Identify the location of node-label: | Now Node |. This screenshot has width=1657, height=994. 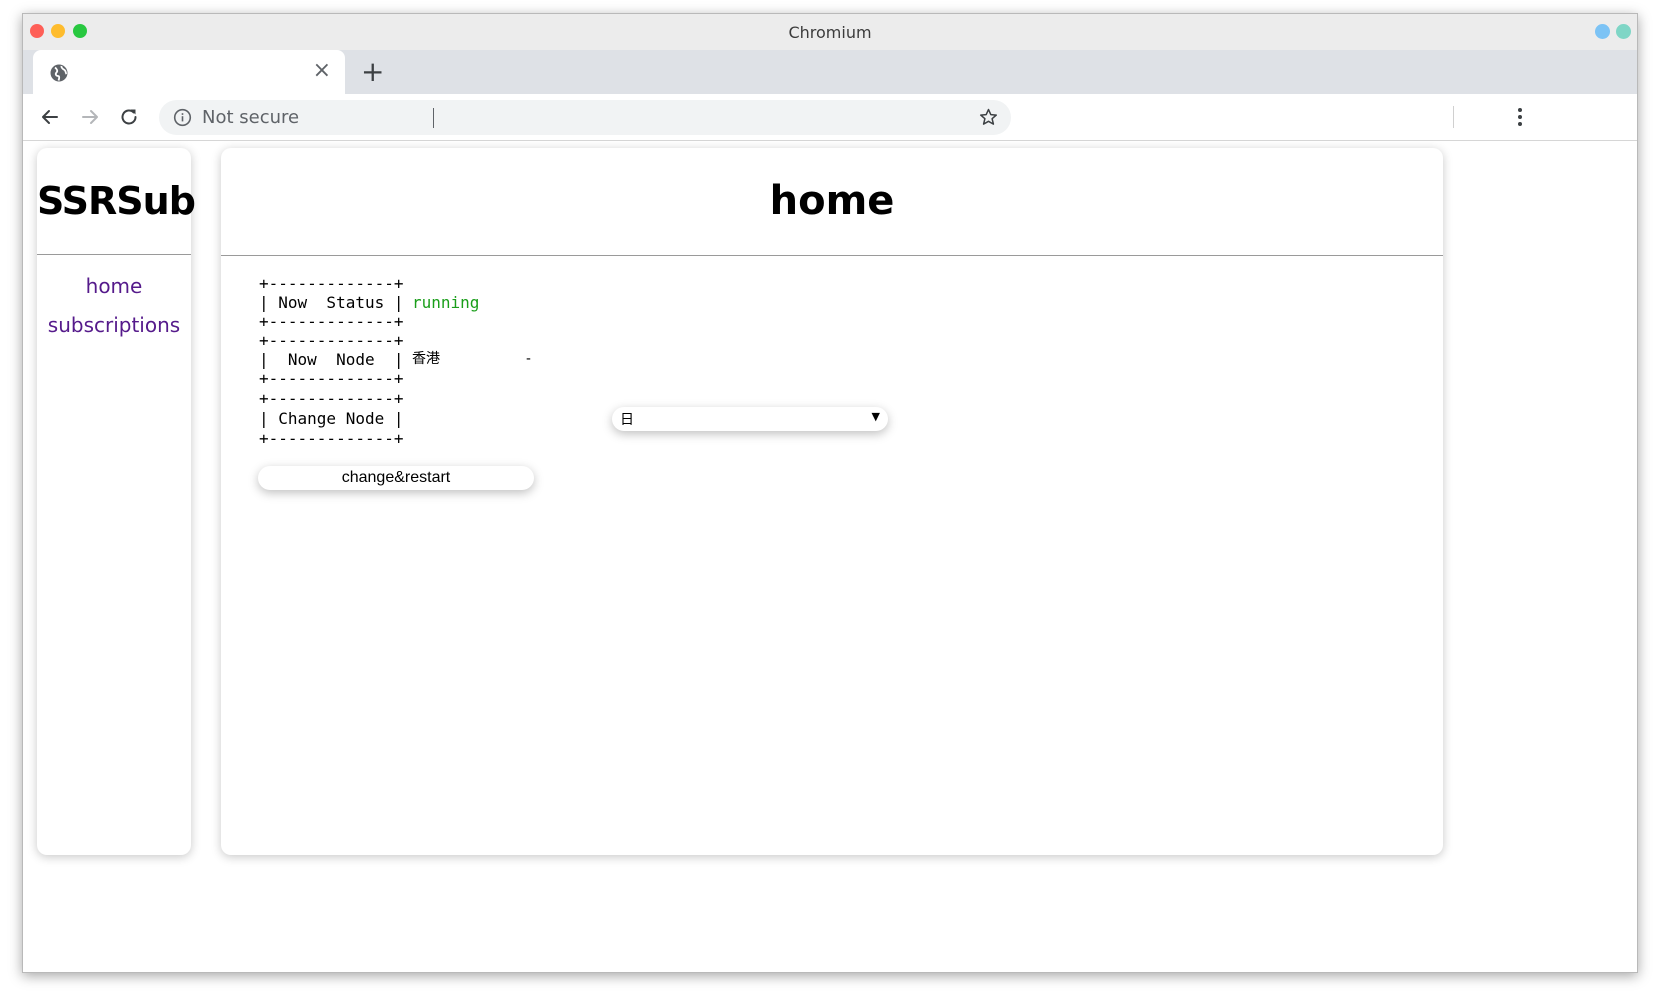
(331, 359).